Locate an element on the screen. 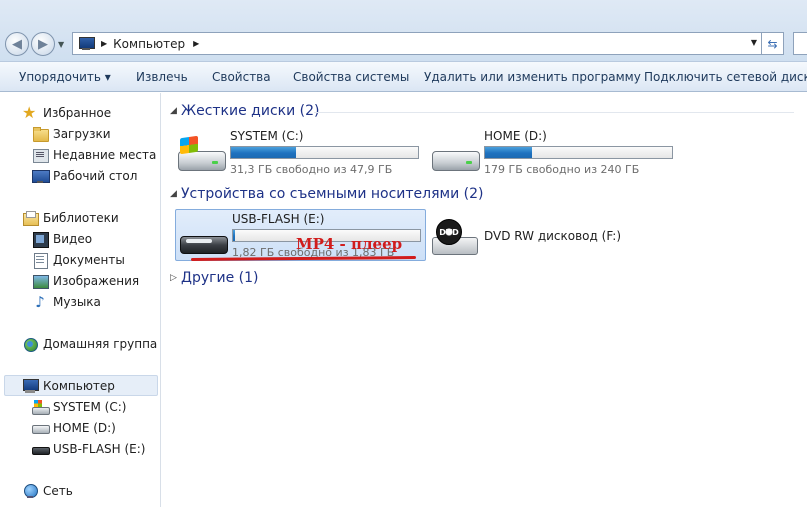 The image size is (807, 507). group-divider is located at coordinates (558, 113).